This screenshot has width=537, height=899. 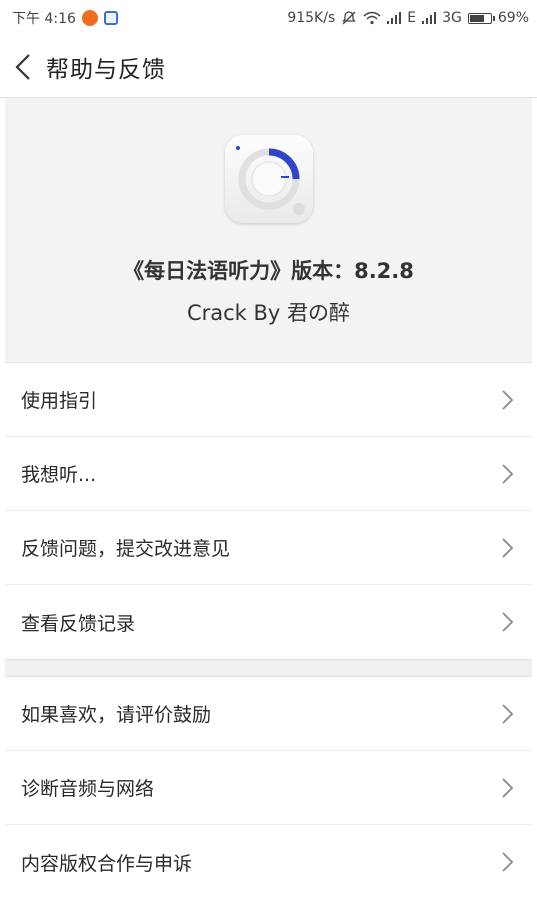 What do you see at coordinates (268, 668) in the screenshot?
I see `group-separator` at bounding box center [268, 668].